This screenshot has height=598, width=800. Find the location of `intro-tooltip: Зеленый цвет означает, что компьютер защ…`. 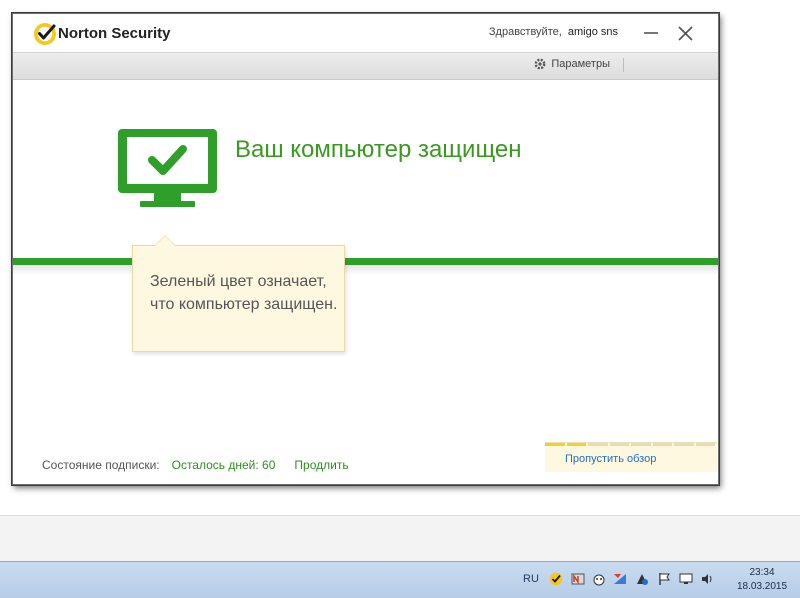

intro-tooltip: Зеленый цвет означает, что компьютер защ… is located at coordinates (238, 293).